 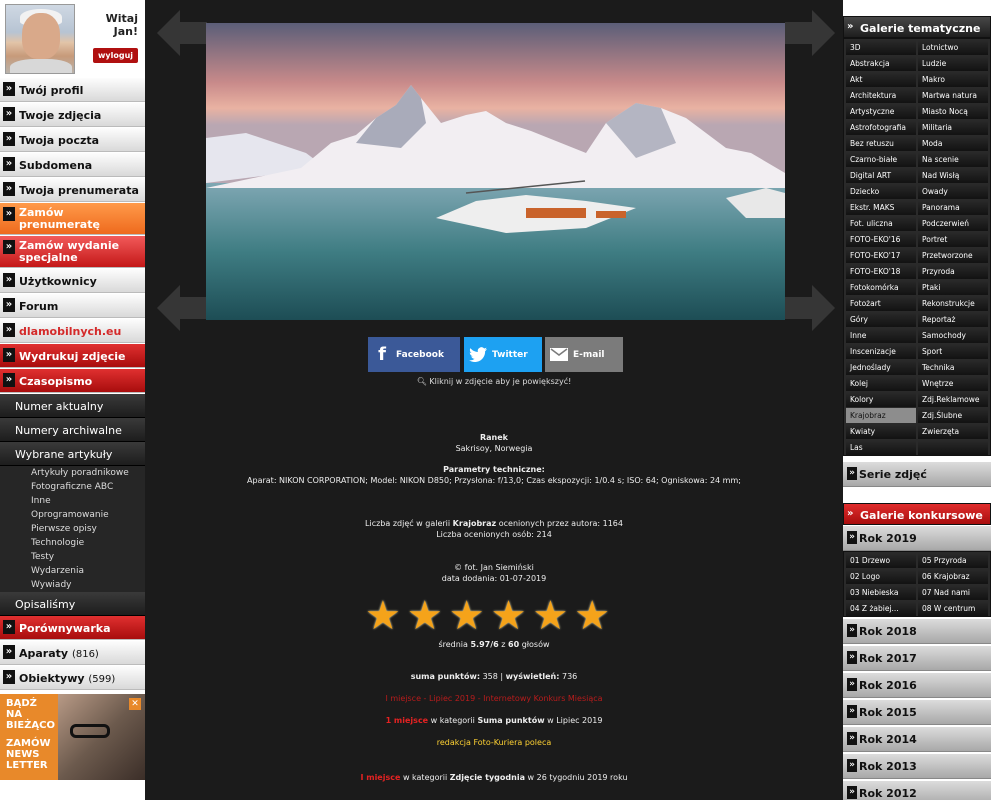 I want to click on menu-item-subdomena: Subdomena, so click(x=72, y=165).